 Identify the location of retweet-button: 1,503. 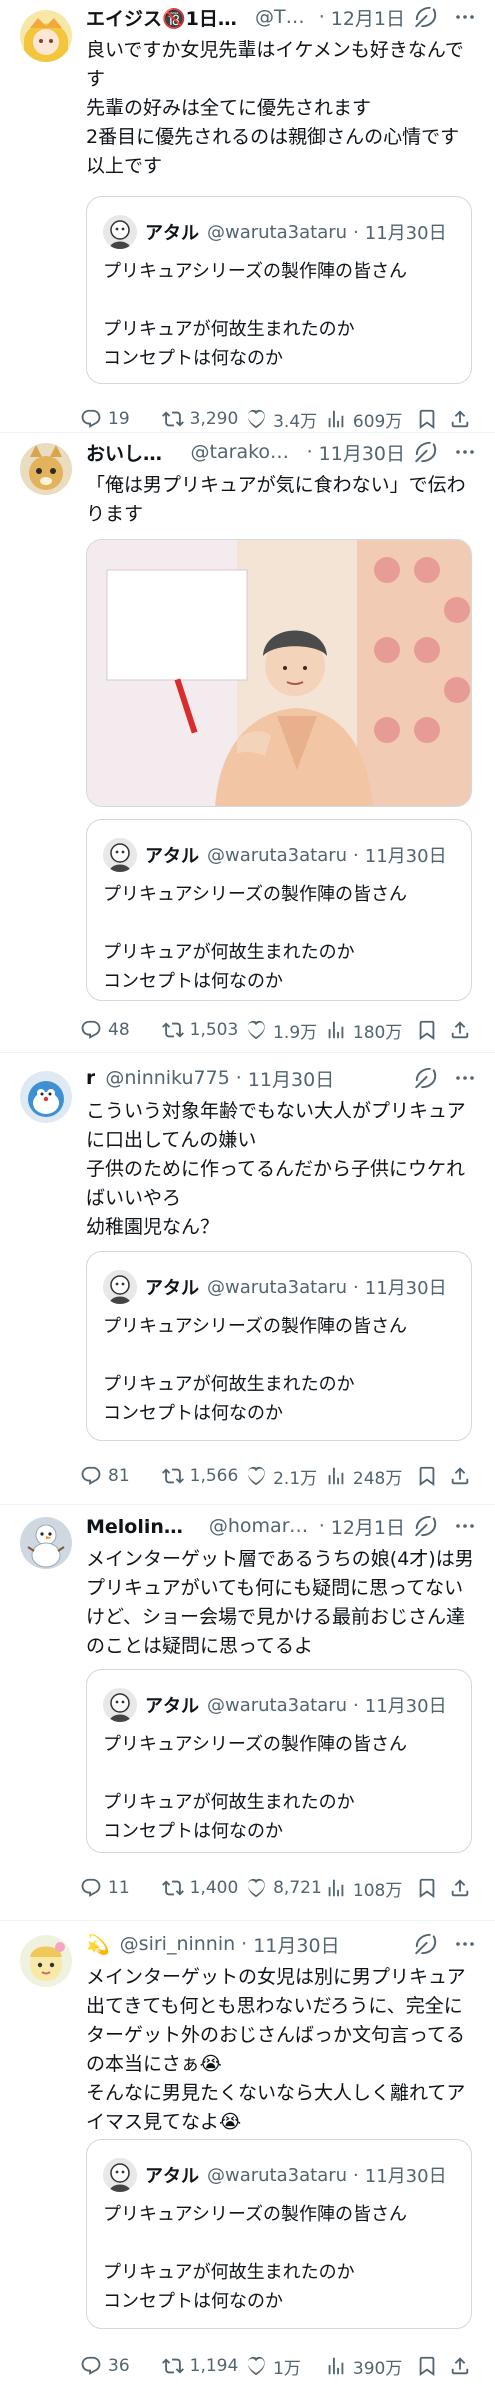
(203, 1030).